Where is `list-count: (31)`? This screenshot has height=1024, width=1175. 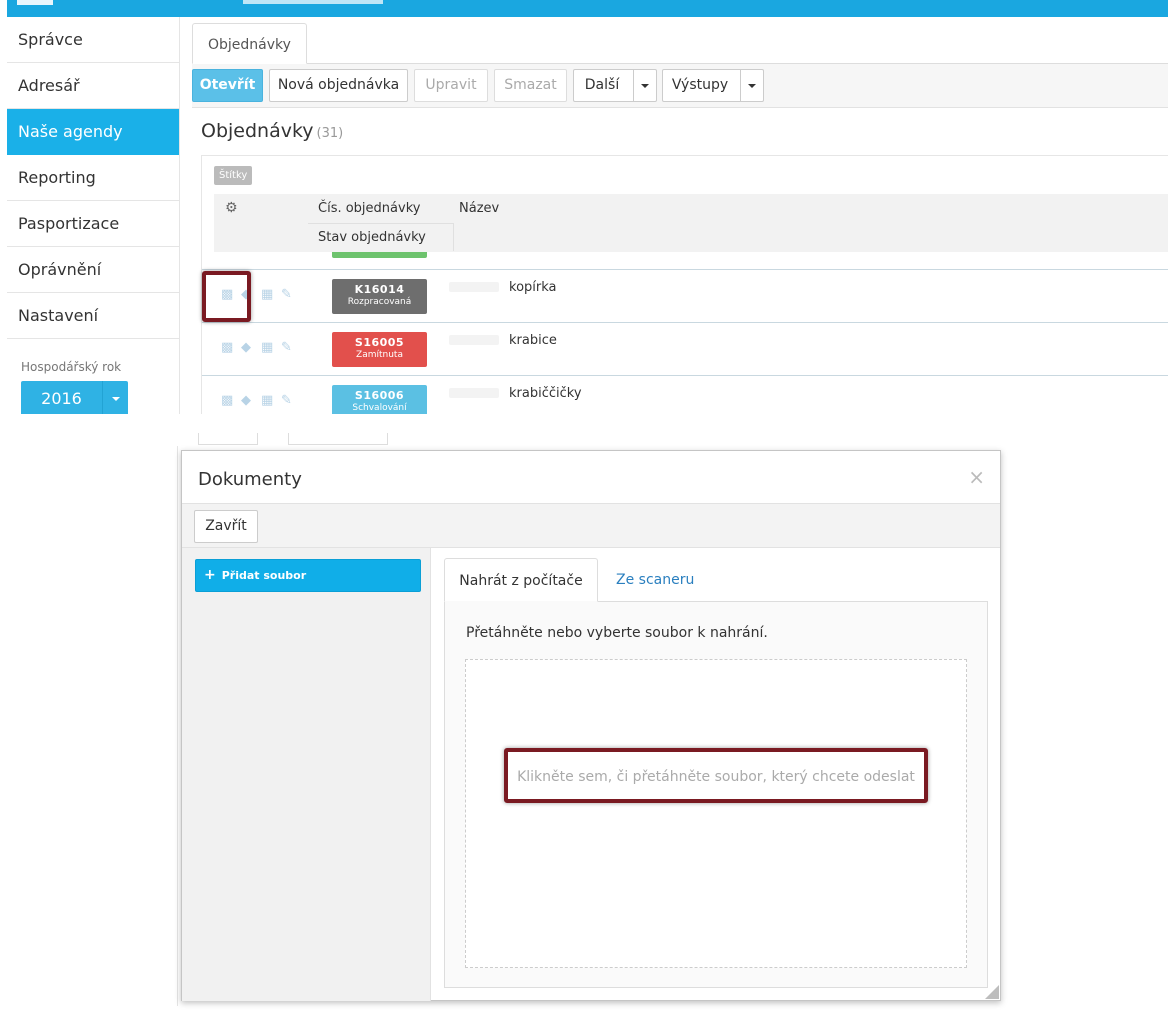 list-count: (31) is located at coordinates (330, 133).